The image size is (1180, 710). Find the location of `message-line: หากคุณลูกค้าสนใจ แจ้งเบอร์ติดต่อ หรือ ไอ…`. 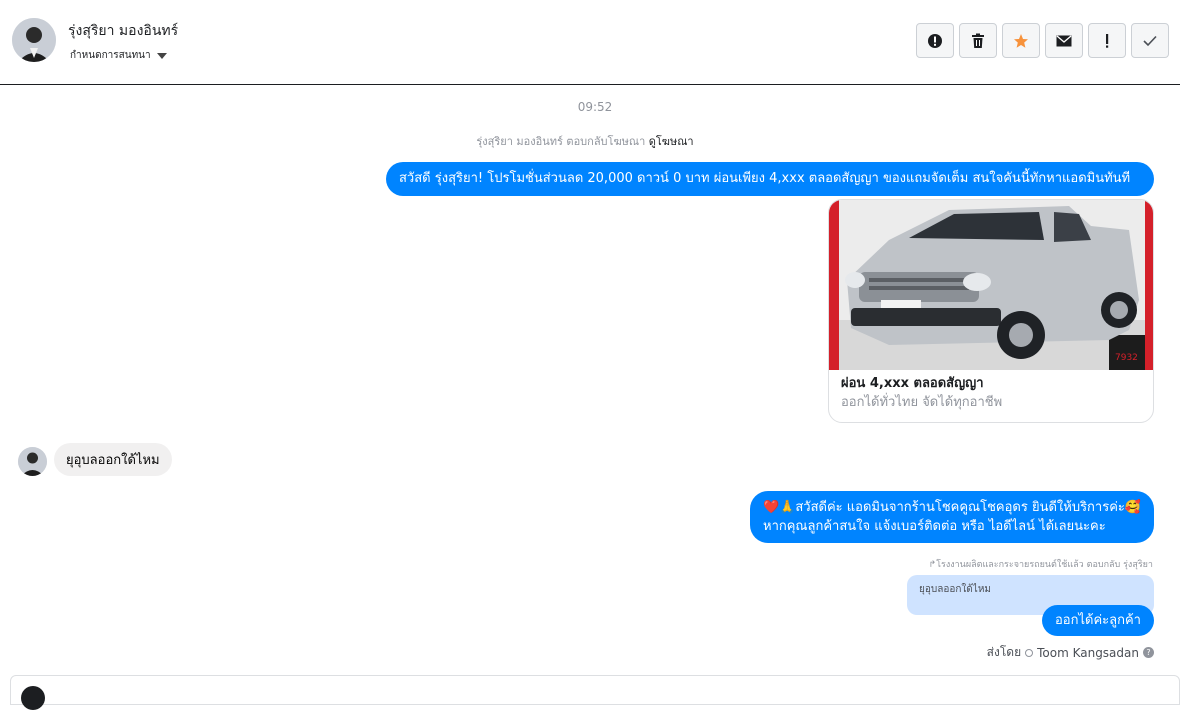

message-line: หากคุณลูกค้าสนใจ แจ้งเบอร์ติดต่อ หรือ ไอ… is located at coordinates (934, 526).